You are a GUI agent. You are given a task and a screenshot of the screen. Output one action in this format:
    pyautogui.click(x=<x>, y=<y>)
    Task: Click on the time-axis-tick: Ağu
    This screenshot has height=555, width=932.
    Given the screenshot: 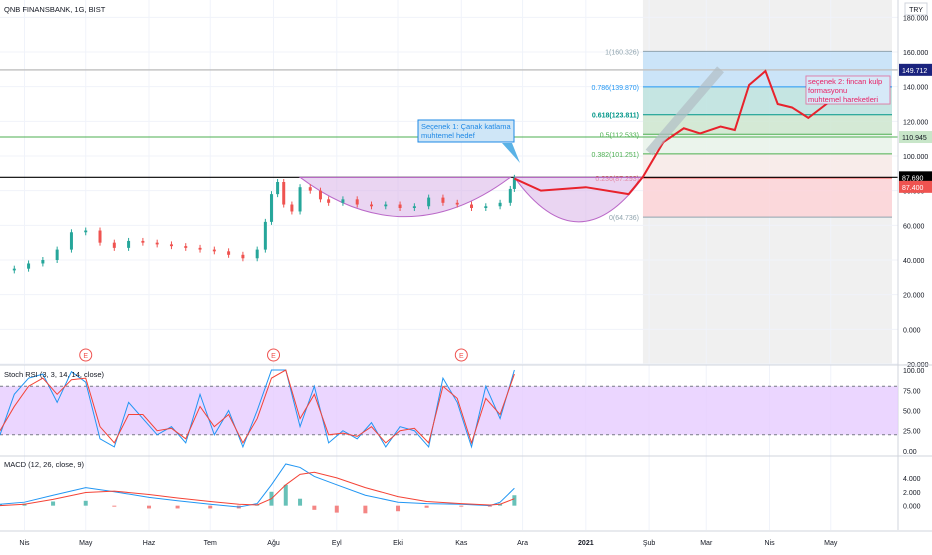 What is the action you would take?
    pyautogui.click(x=273, y=543)
    